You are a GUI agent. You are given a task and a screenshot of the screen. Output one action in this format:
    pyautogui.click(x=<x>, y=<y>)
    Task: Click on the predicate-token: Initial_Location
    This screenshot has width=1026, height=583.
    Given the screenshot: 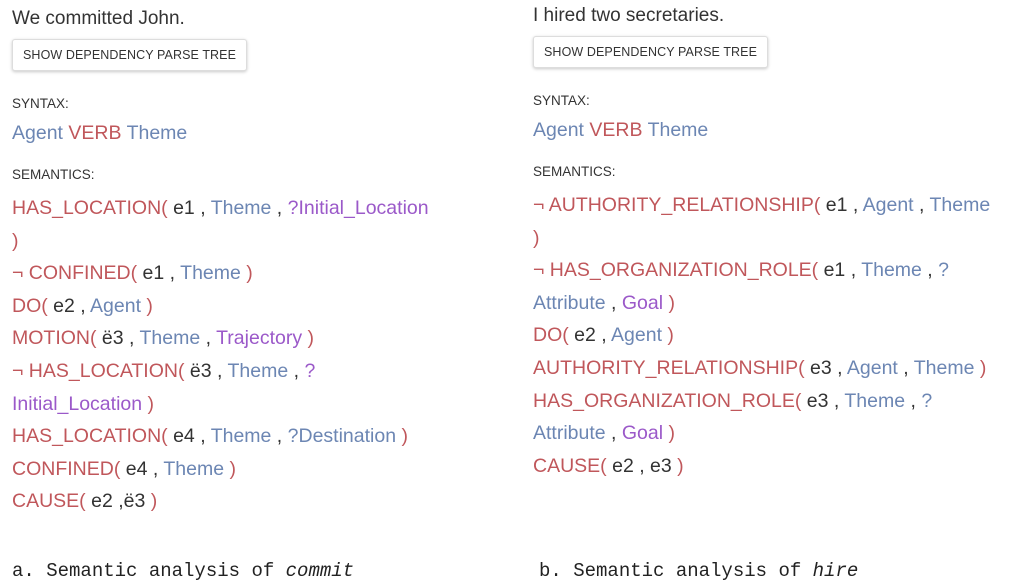 What is the action you would take?
    pyautogui.click(x=77, y=403)
    